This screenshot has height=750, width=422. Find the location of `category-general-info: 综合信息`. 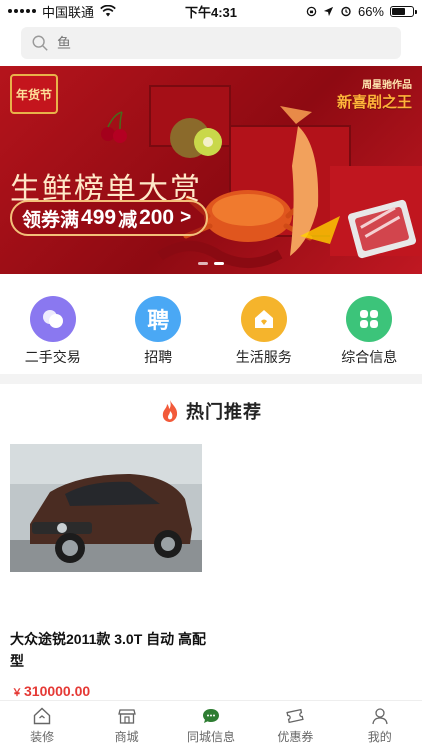

category-general-info: 综合信息 is located at coordinates (369, 331).